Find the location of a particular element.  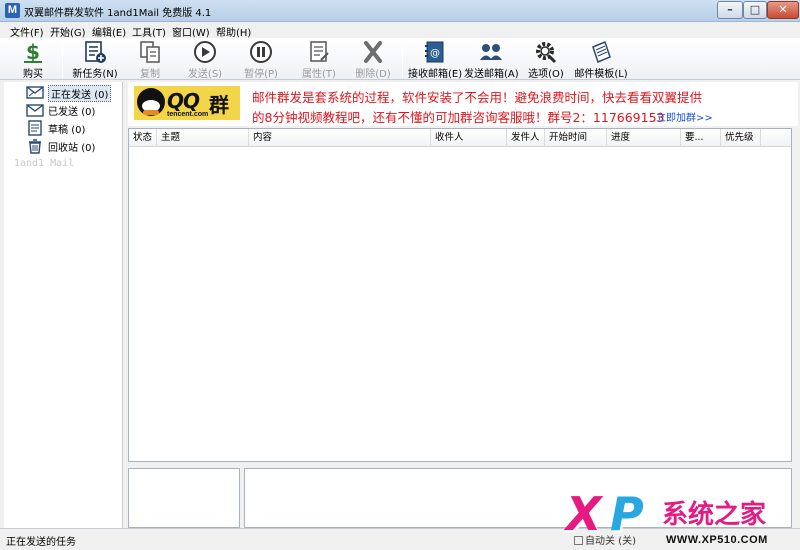

join-group-link: 立即加群>> is located at coordinates (684, 116).